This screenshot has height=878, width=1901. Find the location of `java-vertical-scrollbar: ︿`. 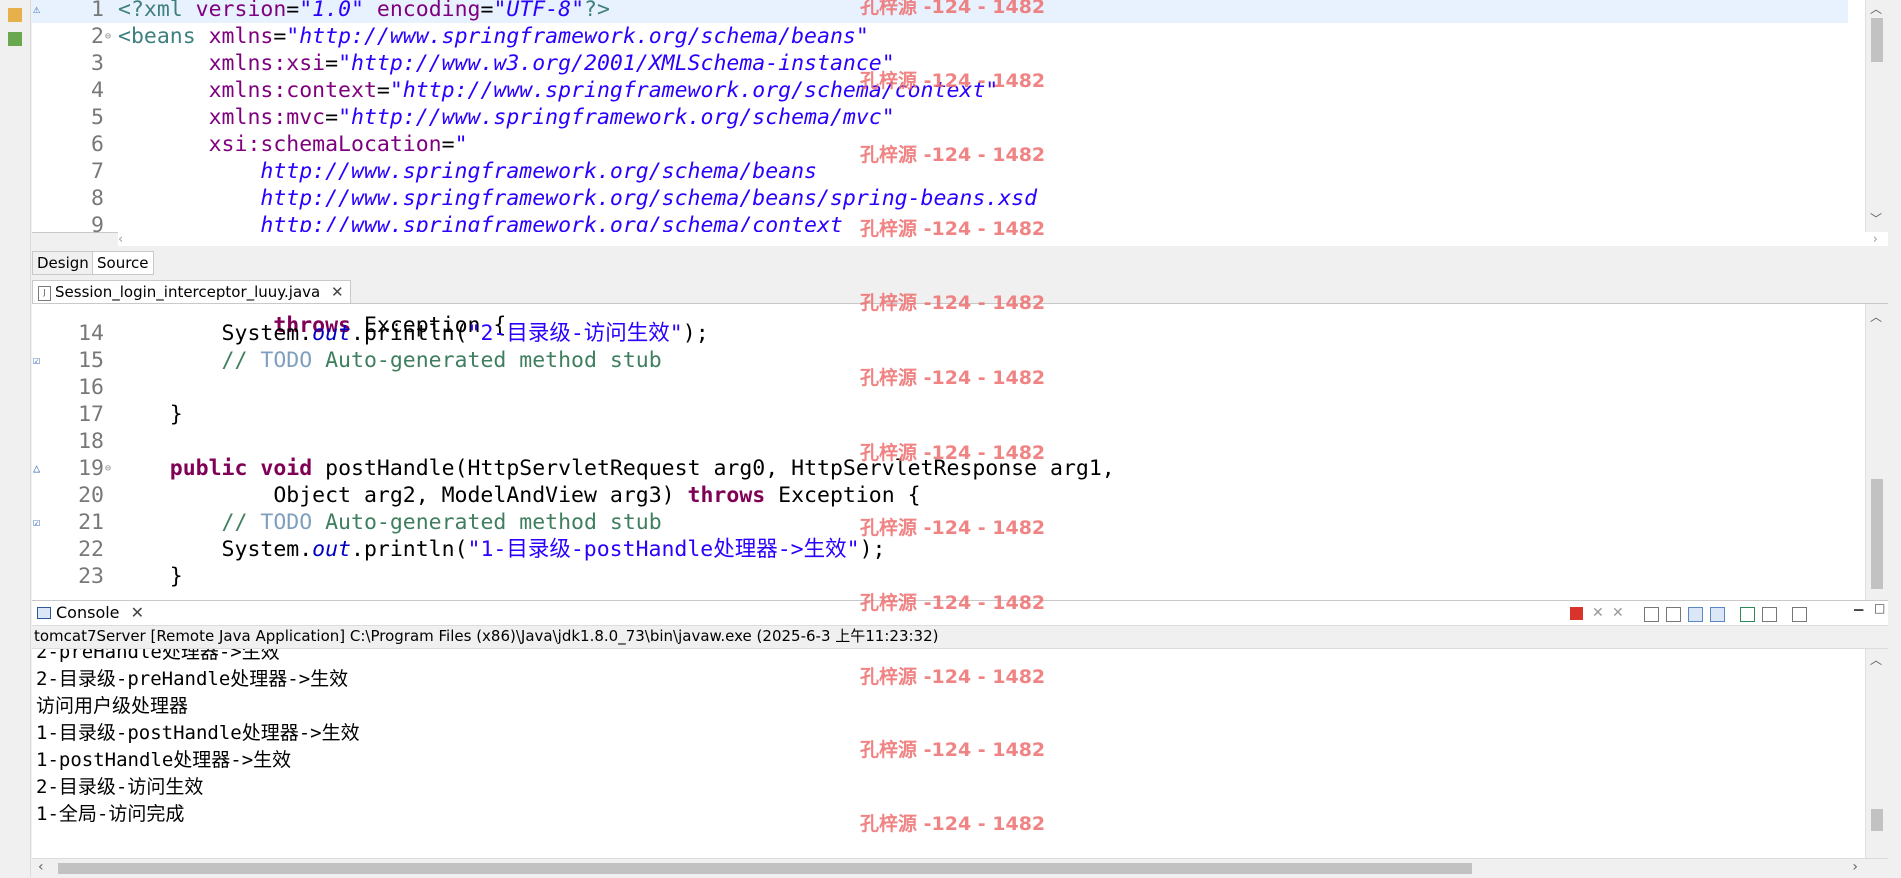

java-vertical-scrollbar: ︿ is located at coordinates (1876, 452).